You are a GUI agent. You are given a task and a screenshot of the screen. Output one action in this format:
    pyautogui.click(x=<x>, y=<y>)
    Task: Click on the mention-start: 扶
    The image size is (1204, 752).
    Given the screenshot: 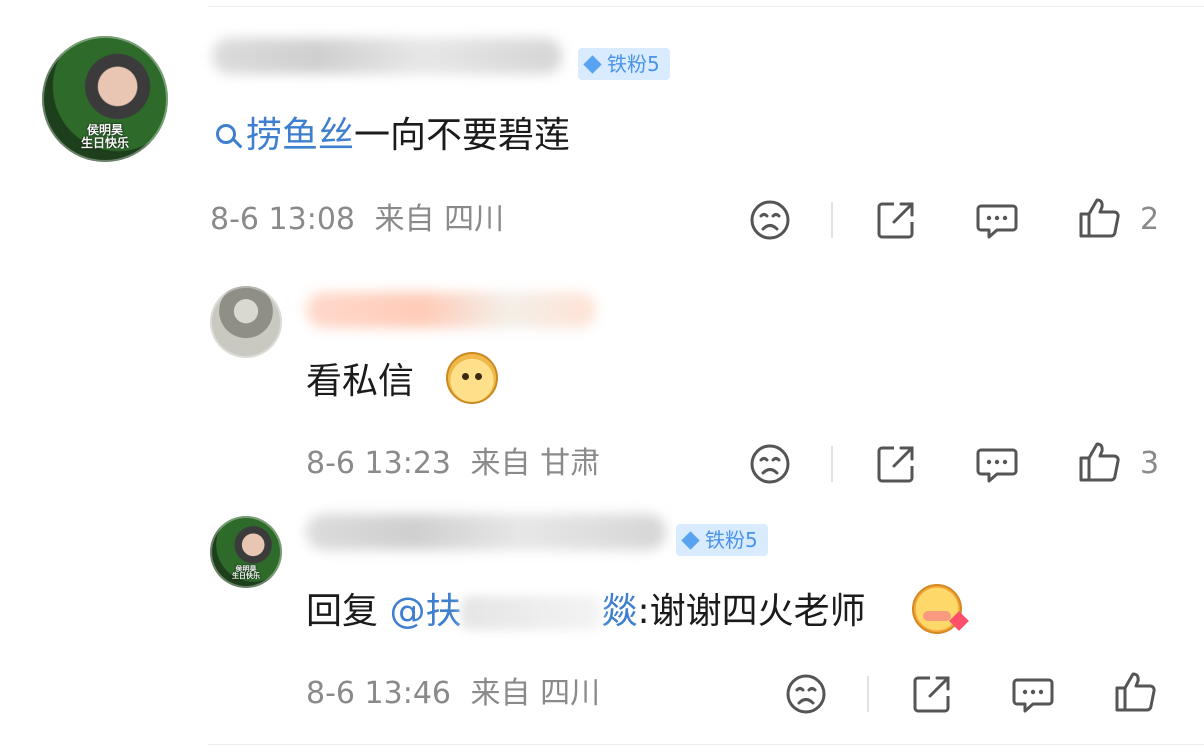 What is the action you would take?
    pyautogui.click(x=443, y=611)
    